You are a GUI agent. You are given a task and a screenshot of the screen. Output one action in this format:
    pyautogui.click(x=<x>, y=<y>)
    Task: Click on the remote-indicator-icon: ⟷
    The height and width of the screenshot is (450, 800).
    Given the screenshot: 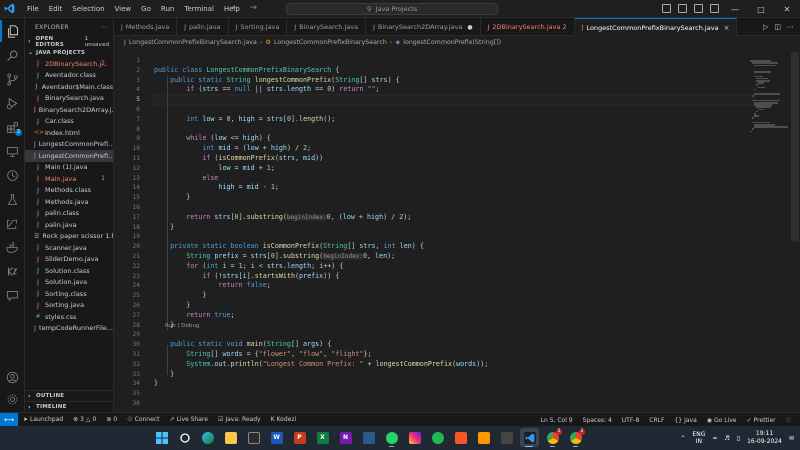 What is the action you would take?
    pyautogui.click(x=9, y=419)
    